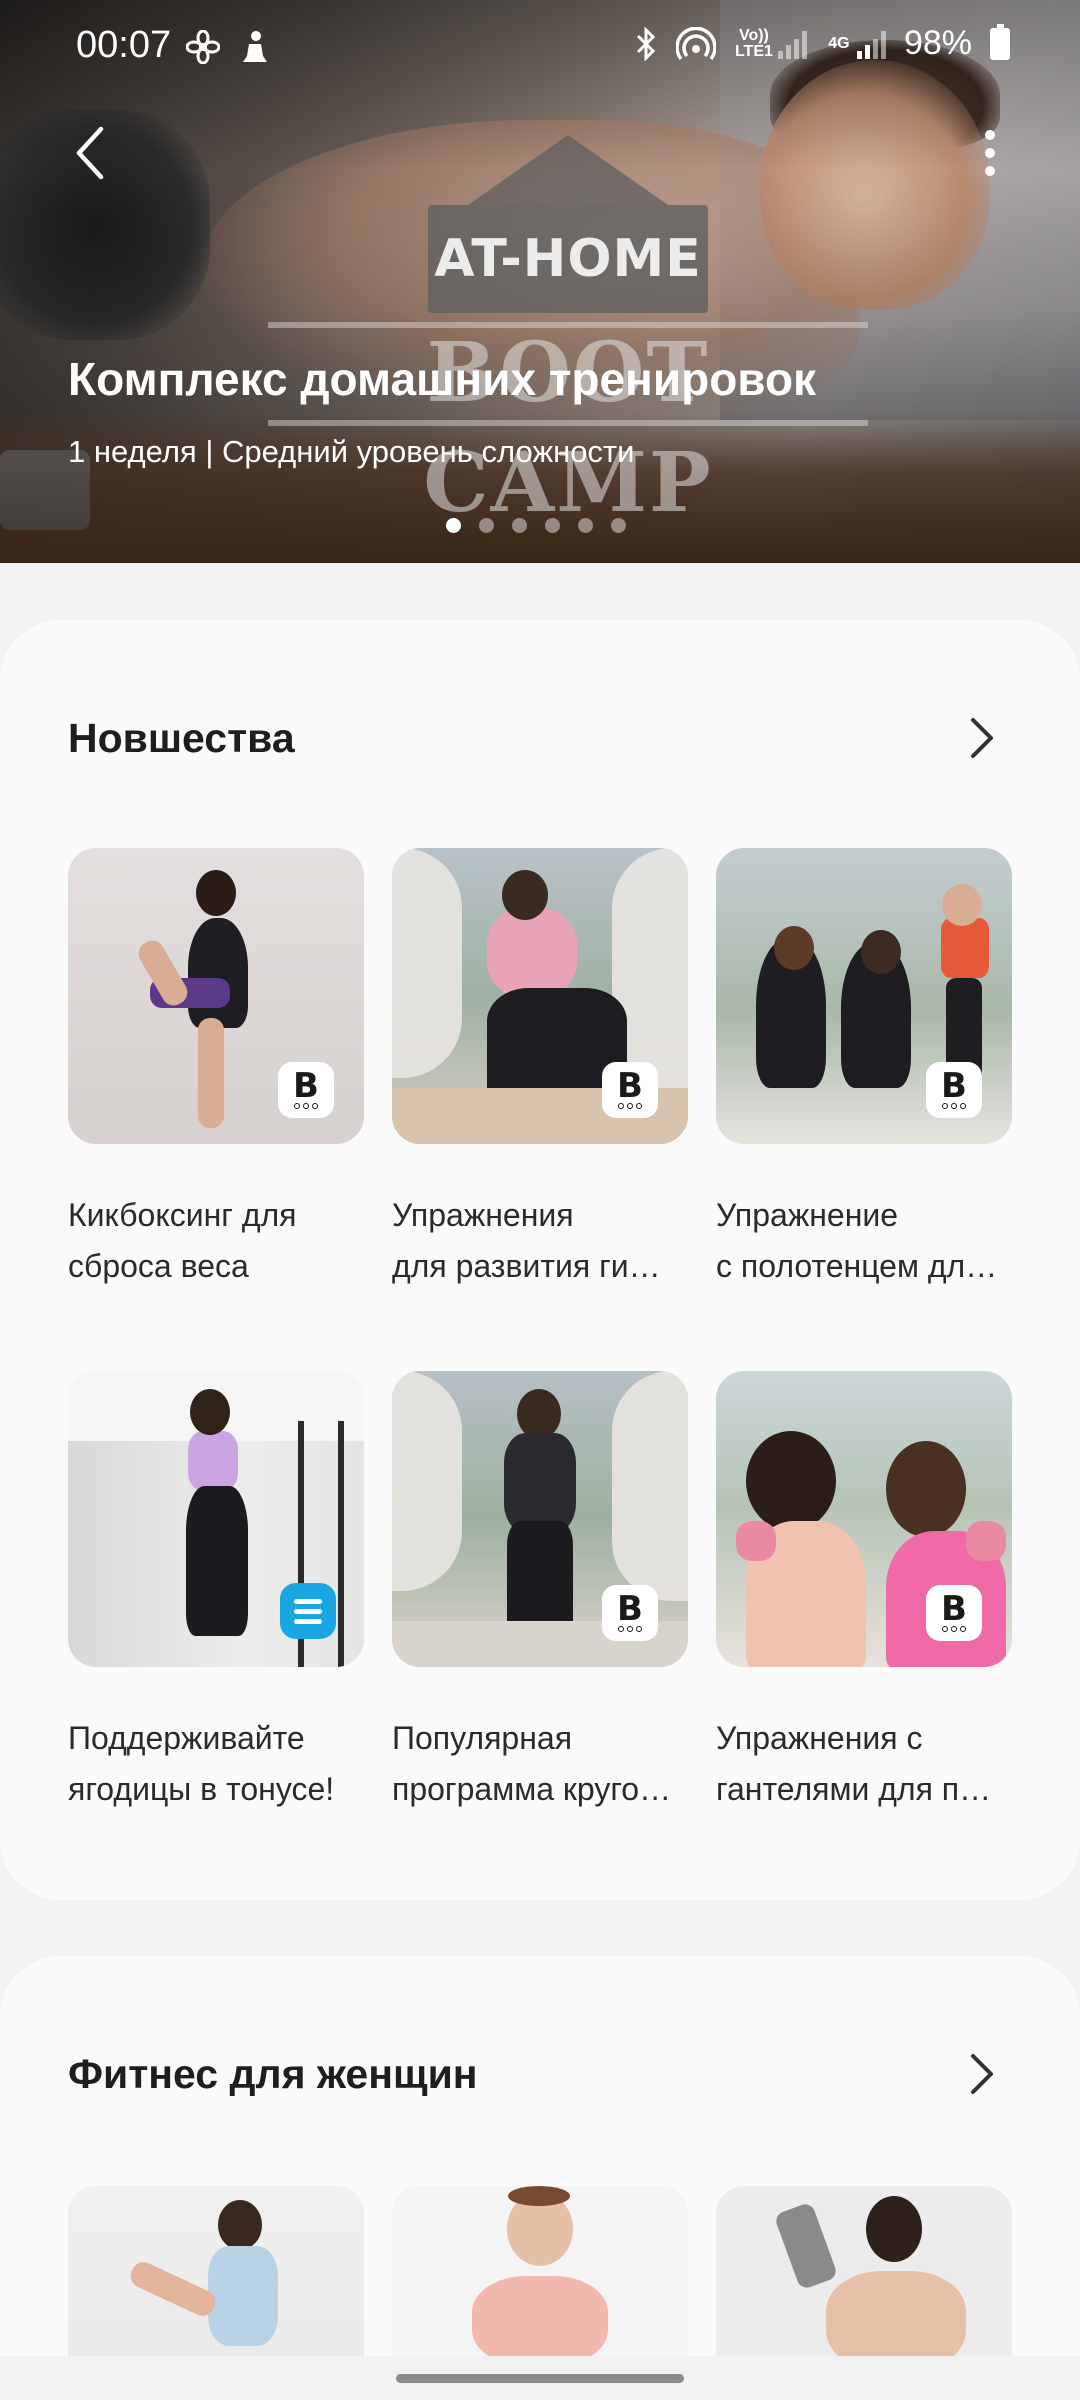 The width and height of the screenshot is (1080, 2400). What do you see at coordinates (227, 45) in the screenshot?
I see `status-left-icons` at bounding box center [227, 45].